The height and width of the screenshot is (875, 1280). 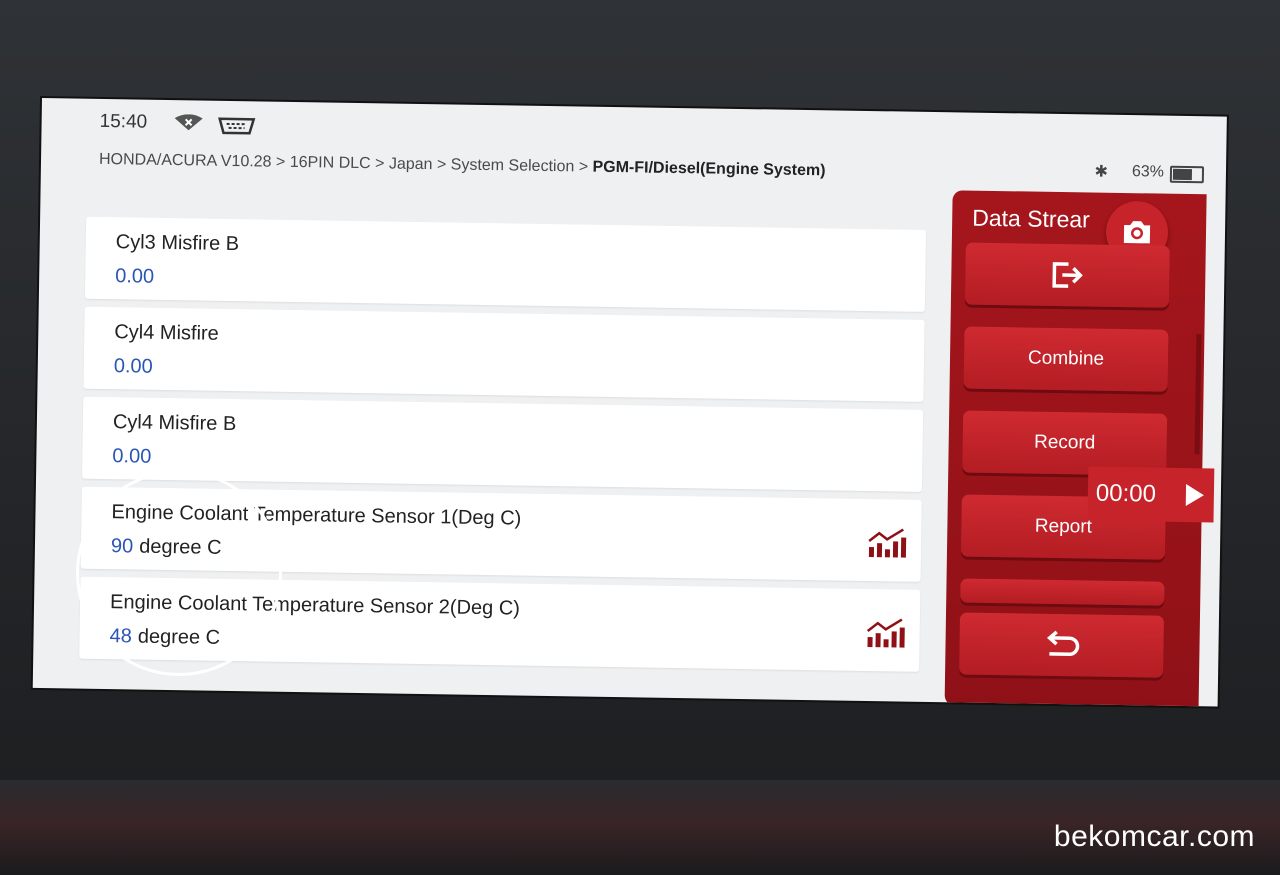 I want to click on combine-button: Combine, so click(x=1066, y=359).